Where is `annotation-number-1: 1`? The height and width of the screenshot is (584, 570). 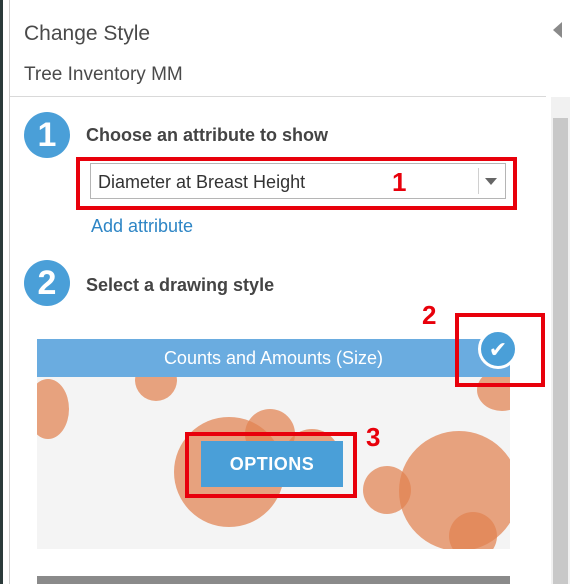
annotation-number-1: 1 is located at coordinates (399, 182).